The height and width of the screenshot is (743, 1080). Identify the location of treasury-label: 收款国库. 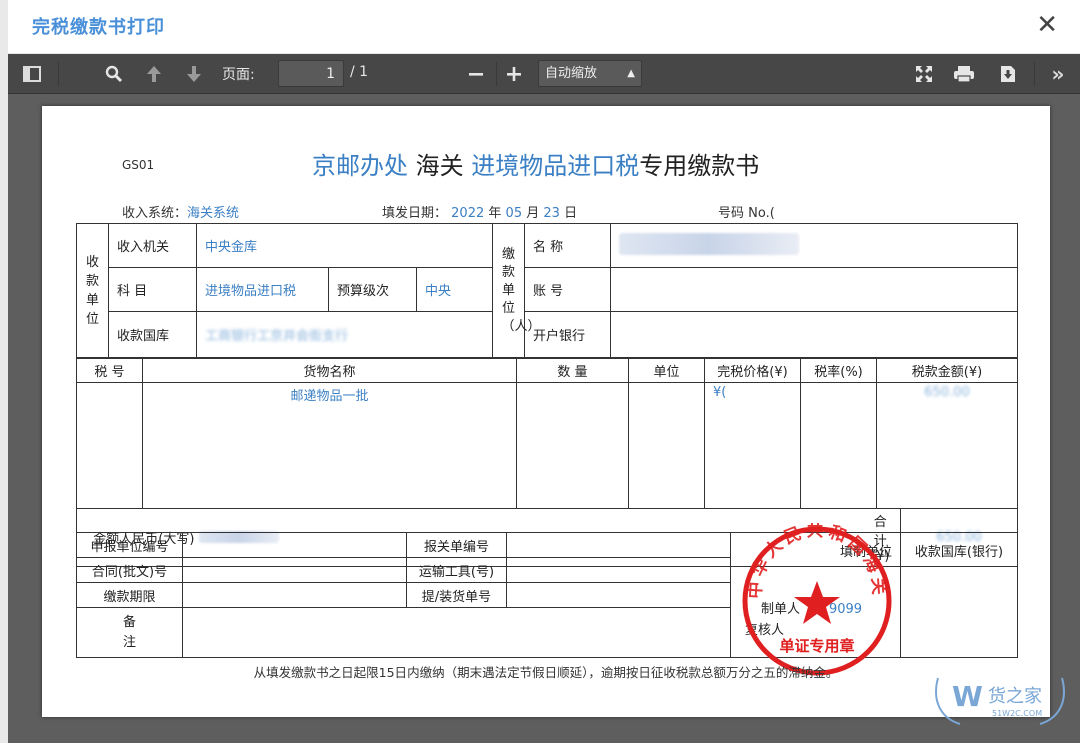
(152, 334).